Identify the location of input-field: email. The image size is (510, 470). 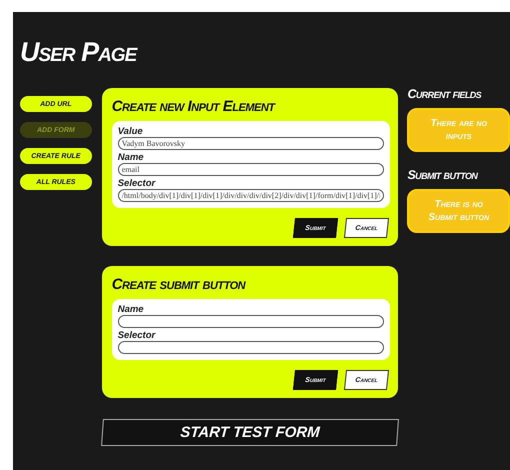
(251, 169).